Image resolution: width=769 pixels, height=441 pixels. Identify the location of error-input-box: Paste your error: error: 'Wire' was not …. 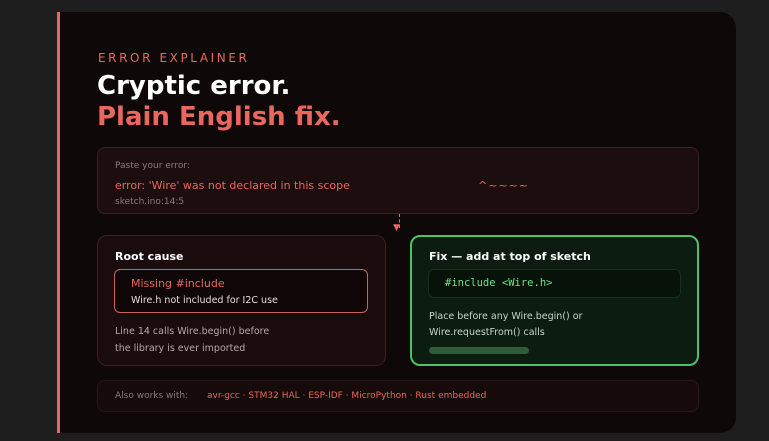
(398, 180).